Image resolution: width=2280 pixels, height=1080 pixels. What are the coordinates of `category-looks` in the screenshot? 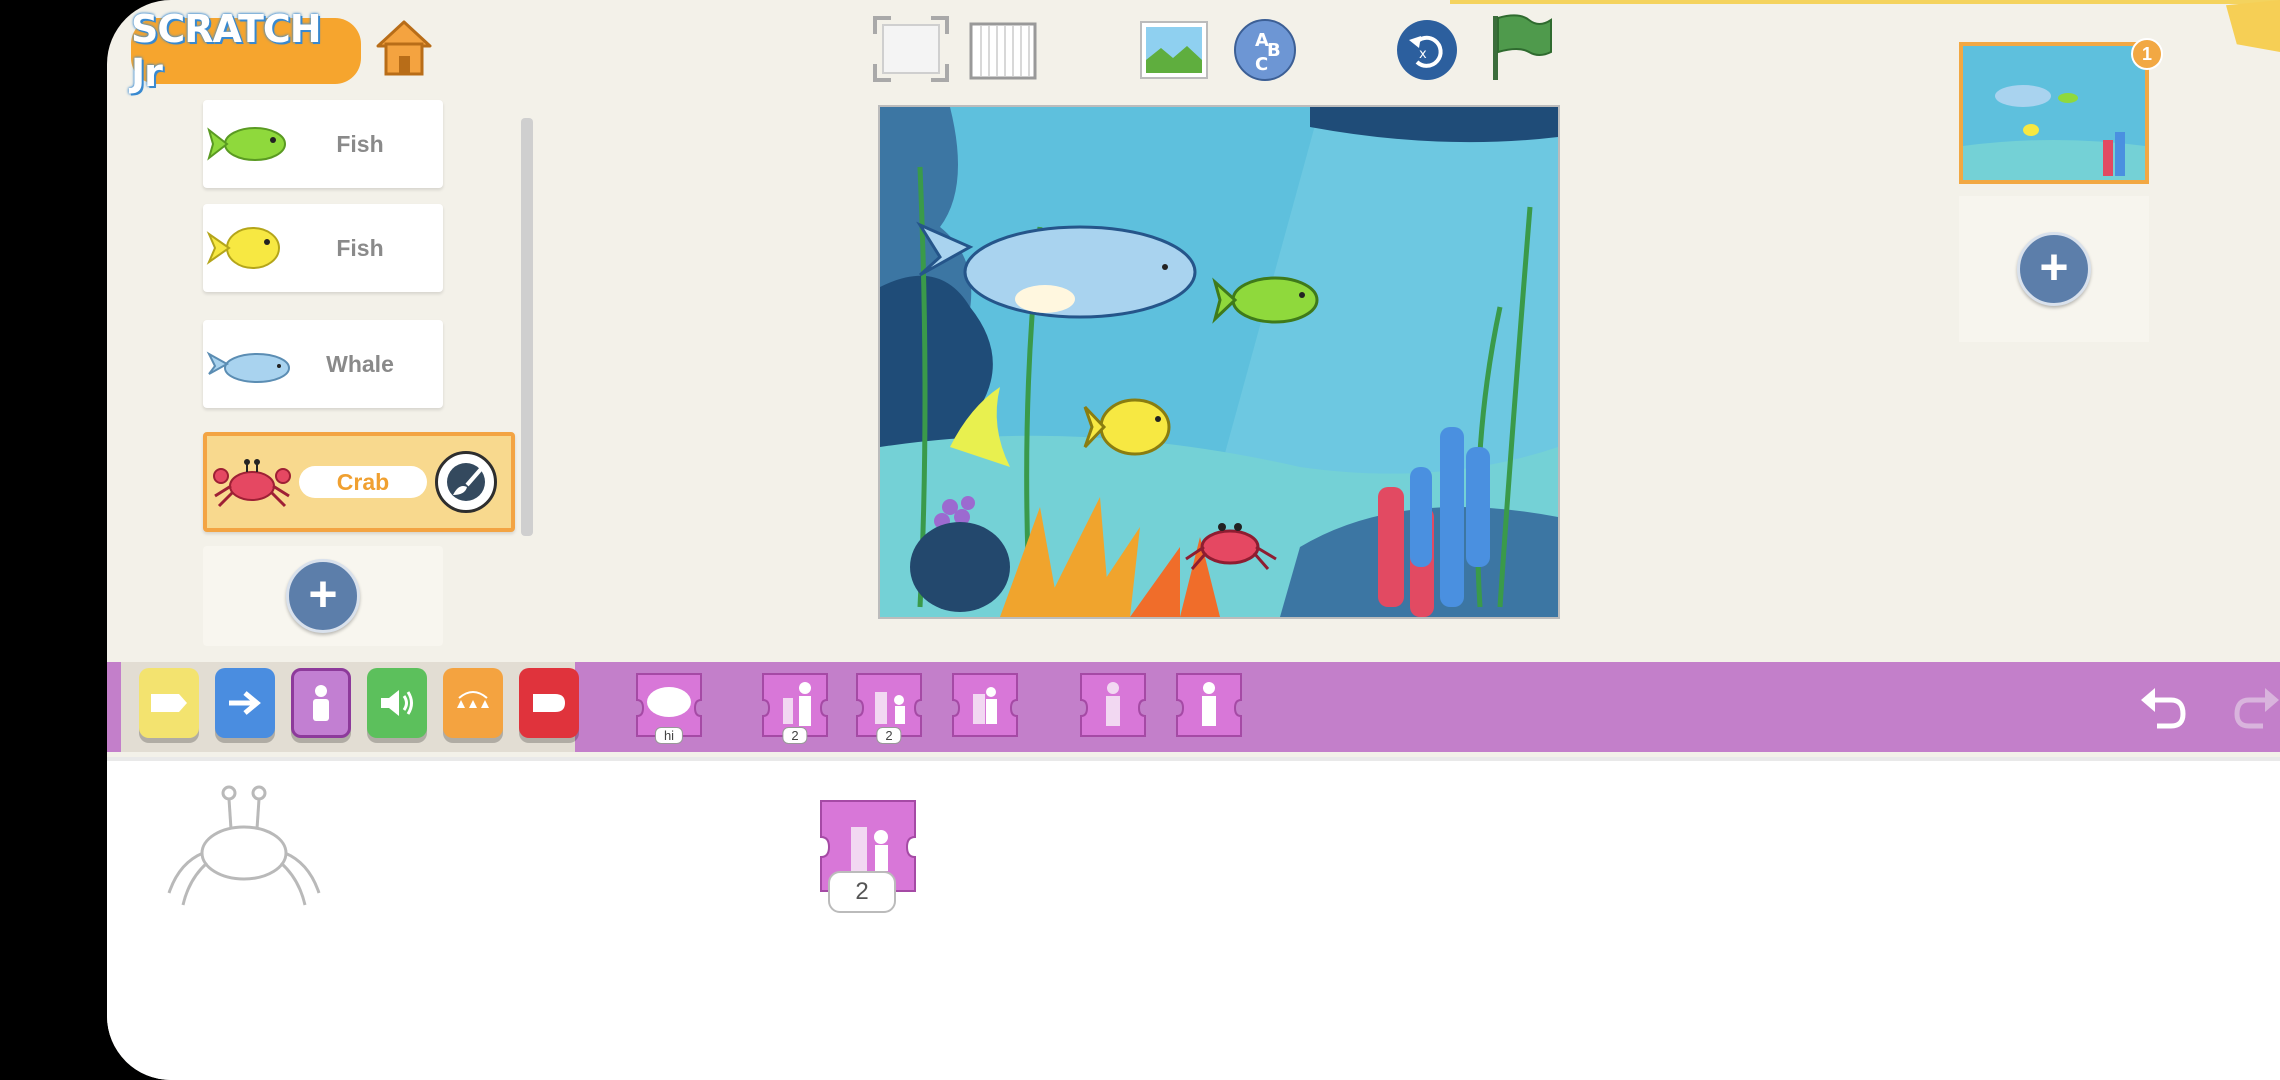 It's located at (321, 703).